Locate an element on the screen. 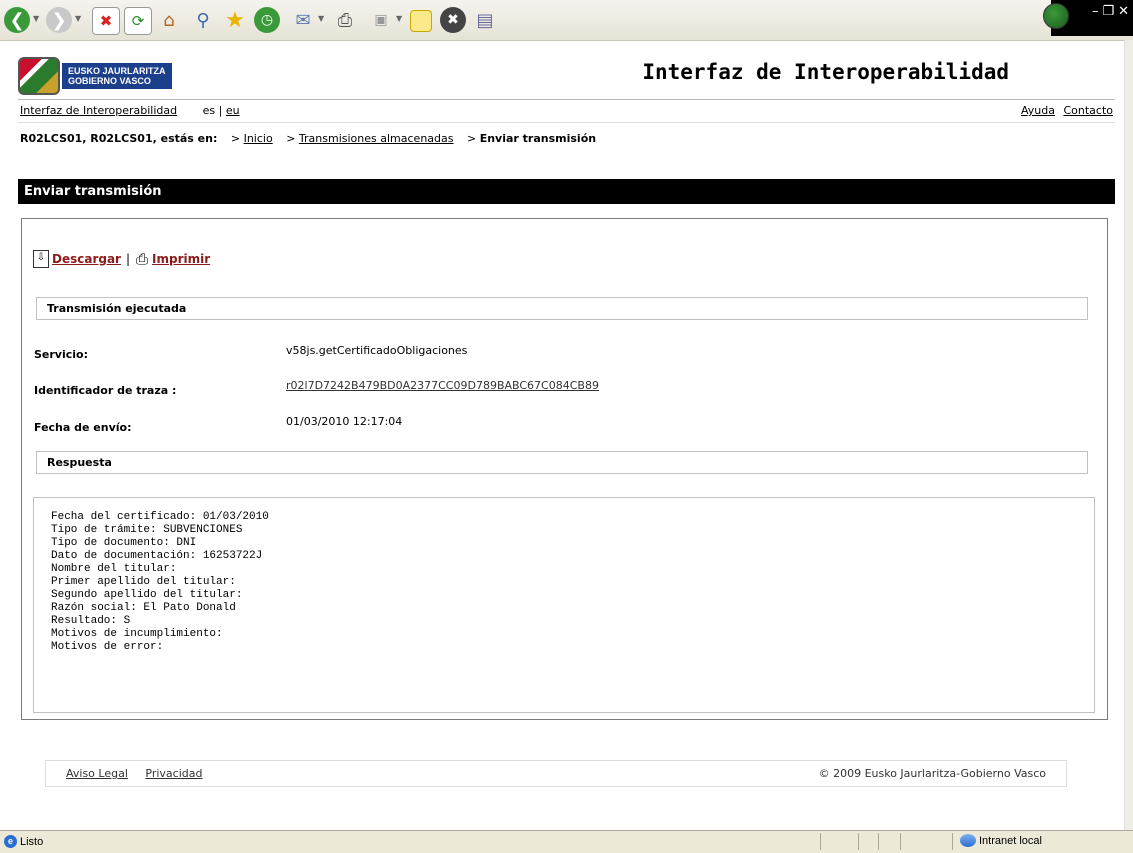 This screenshot has width=1133, height=853. security-zone: Intranet local is located at coordinates (1001, 840).